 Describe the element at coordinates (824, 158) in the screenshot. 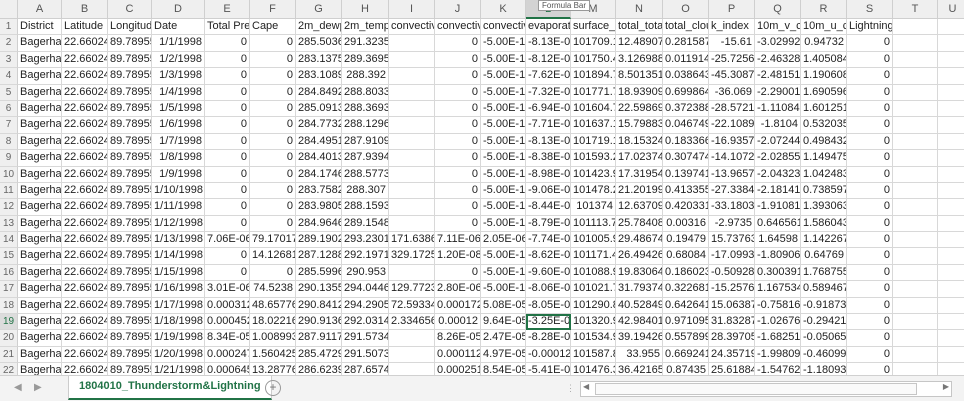

I see `cell: 1.149475` at that location.